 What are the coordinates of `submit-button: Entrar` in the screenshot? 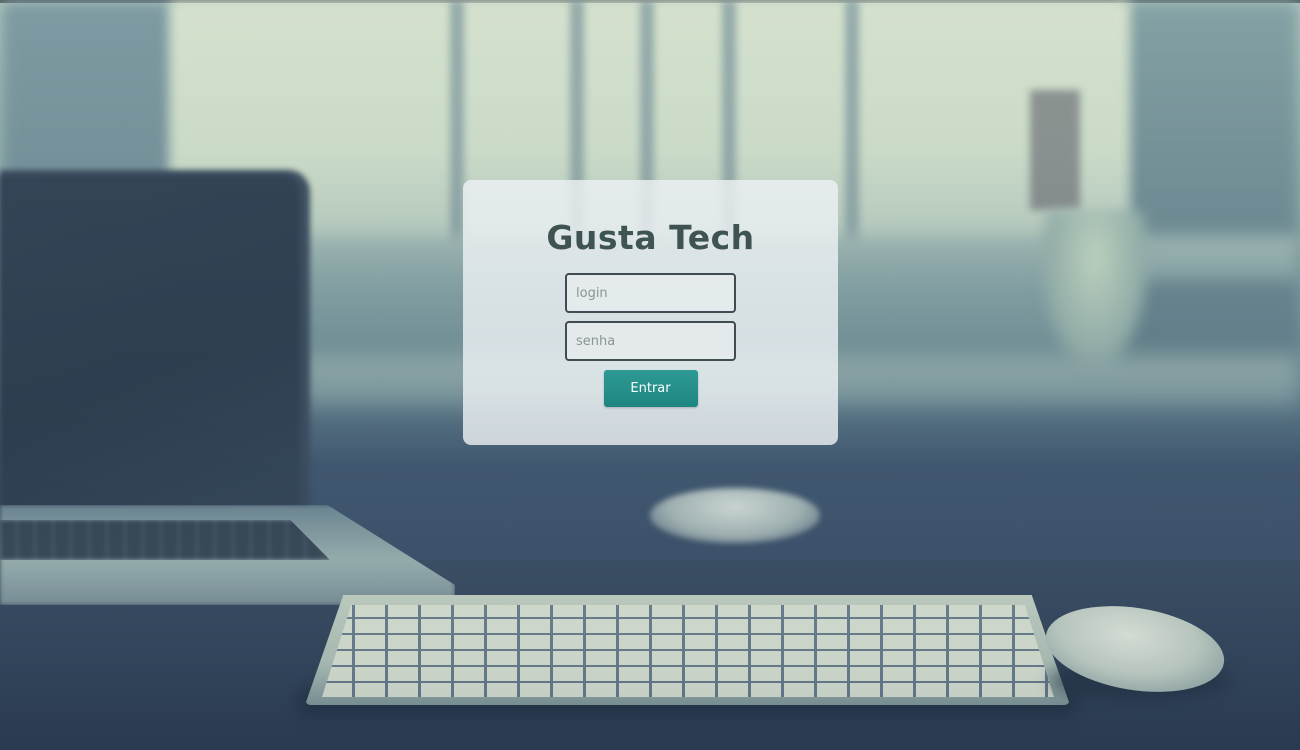 It's located at (650, 388).